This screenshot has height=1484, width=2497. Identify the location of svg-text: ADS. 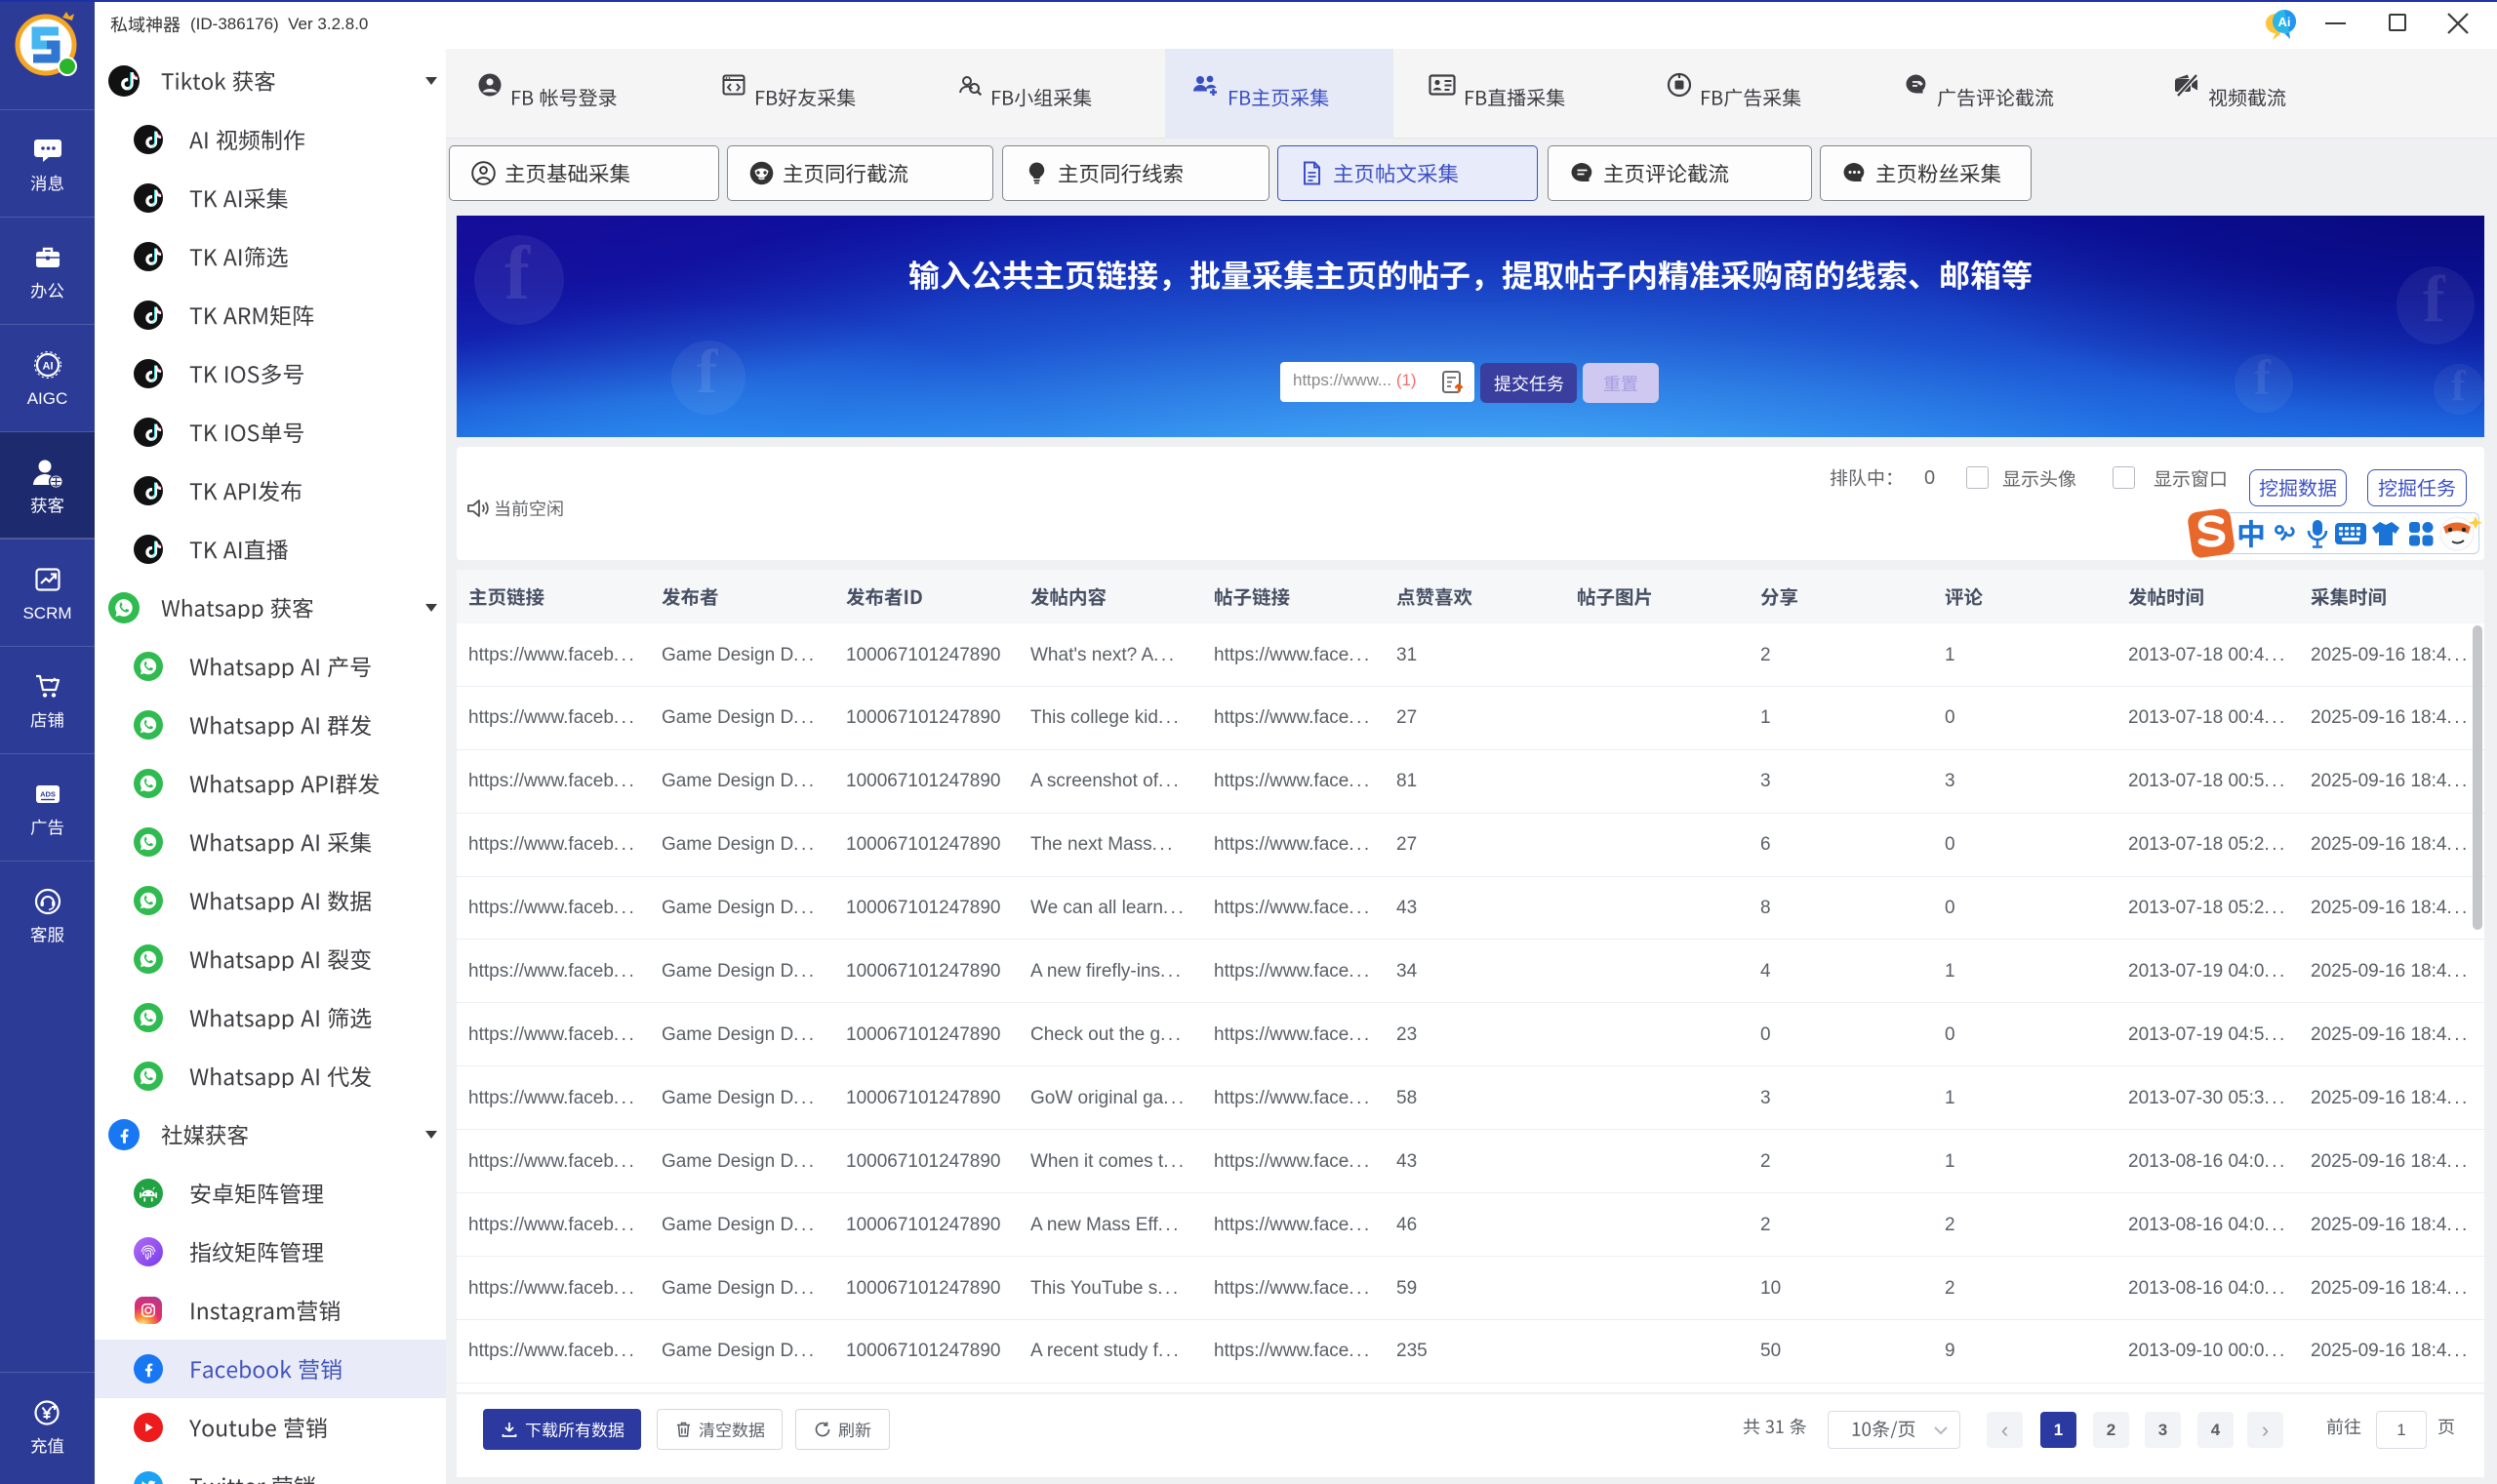
(48, 794).